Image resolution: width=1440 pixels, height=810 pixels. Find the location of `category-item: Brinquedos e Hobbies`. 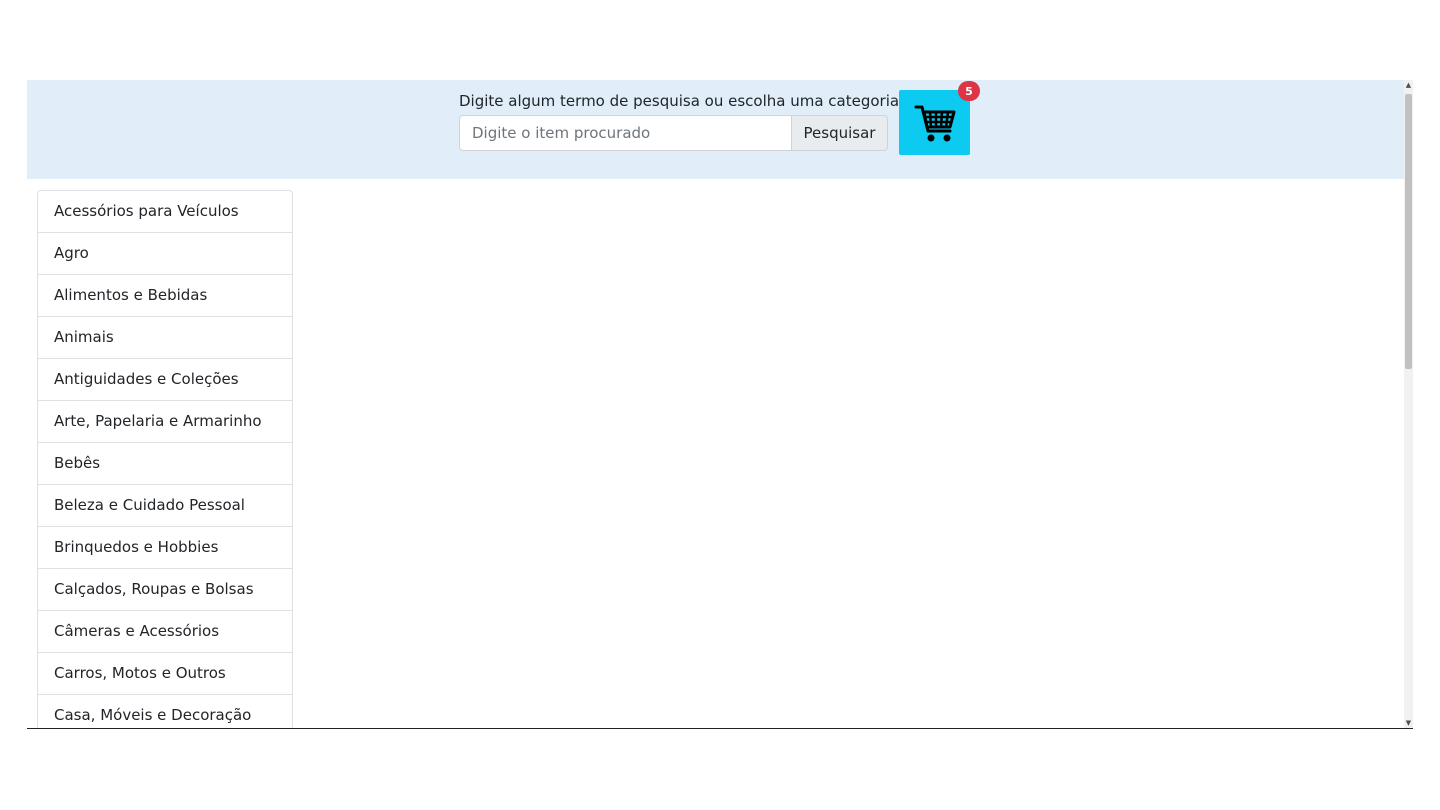

category-item: Brinquedos e Hobbies is located at coordinates (165, 548).